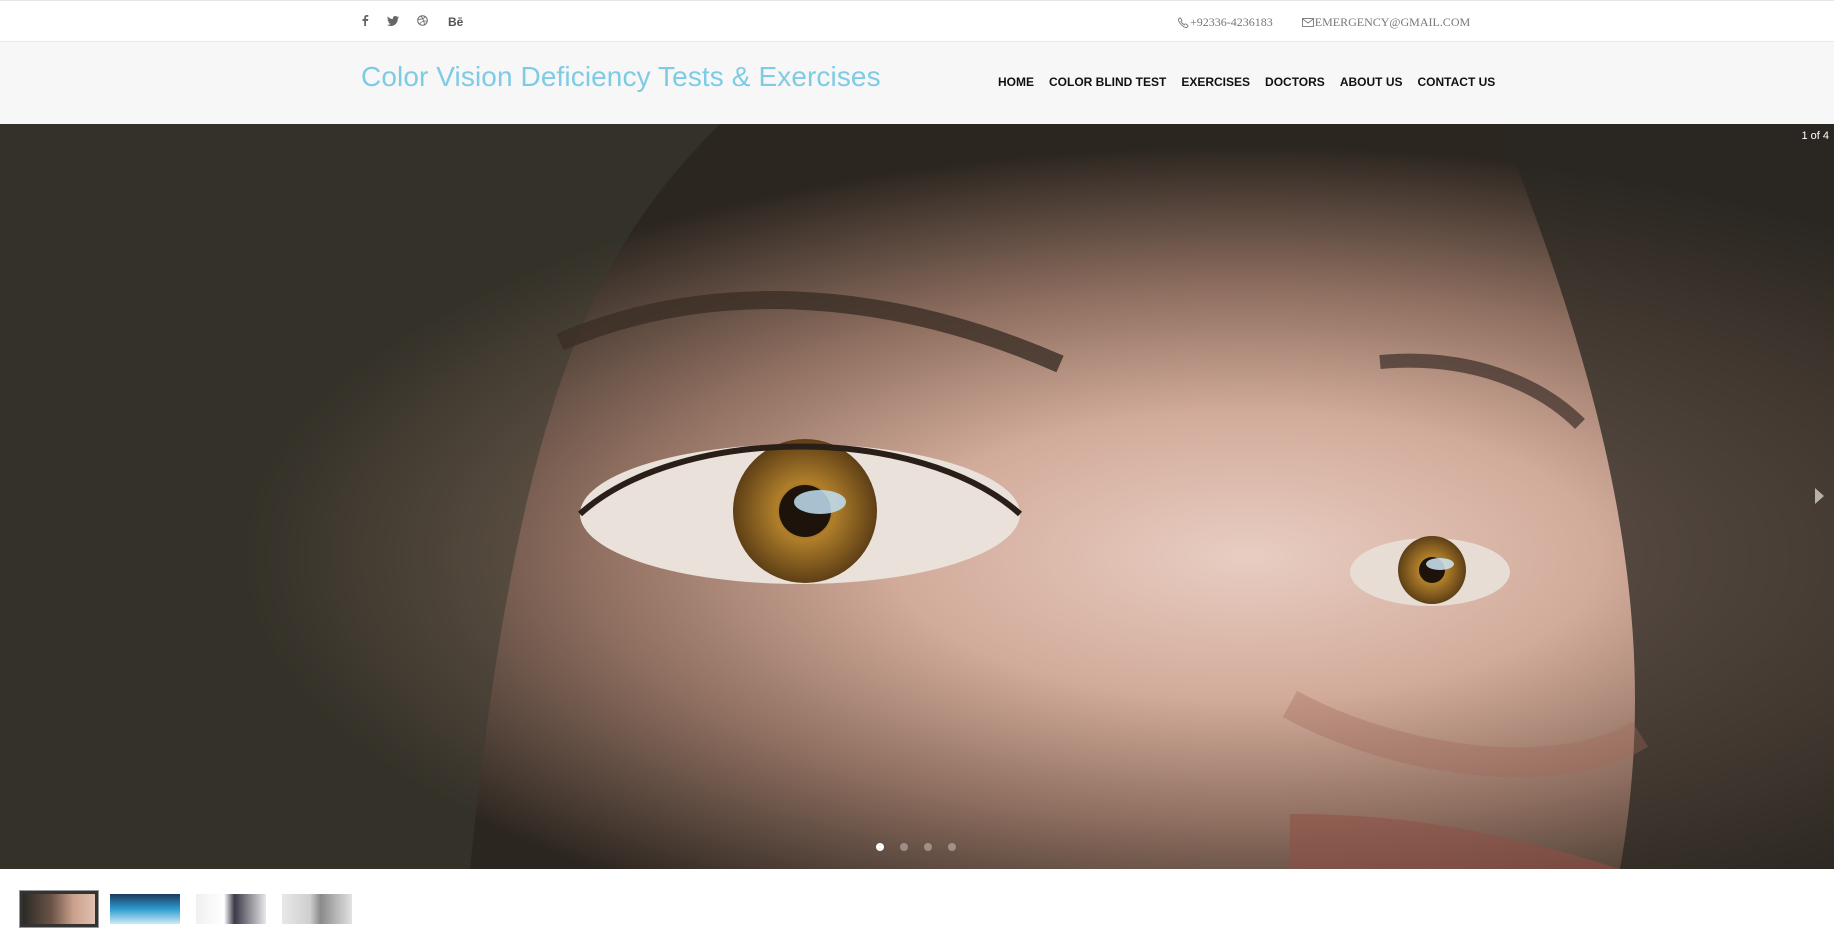 The width and height of the screenshot is (1834, 939). Describe the element at coordinates (455, 22) in the screenshot. I see `behance-icon: Bē` at that location.